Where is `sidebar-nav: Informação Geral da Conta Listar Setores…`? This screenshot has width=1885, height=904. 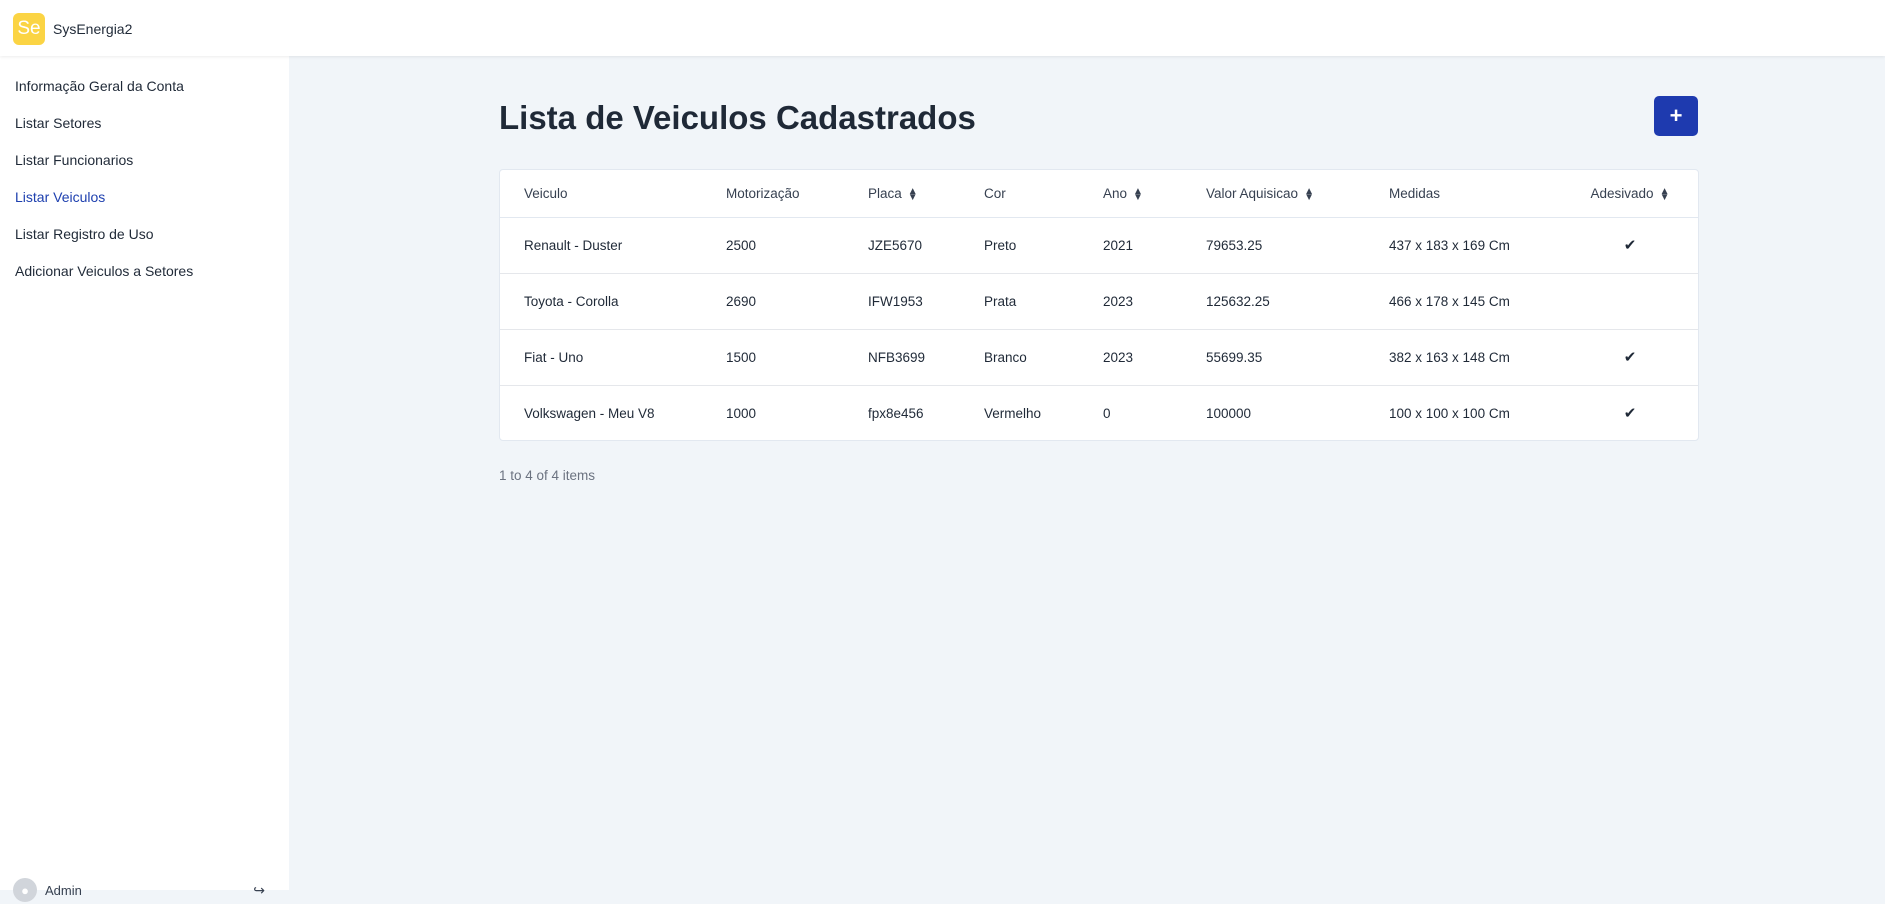 sidebar-nav: Informação Geral da Conta Listar Setores… is located at coordinates (144, 173).